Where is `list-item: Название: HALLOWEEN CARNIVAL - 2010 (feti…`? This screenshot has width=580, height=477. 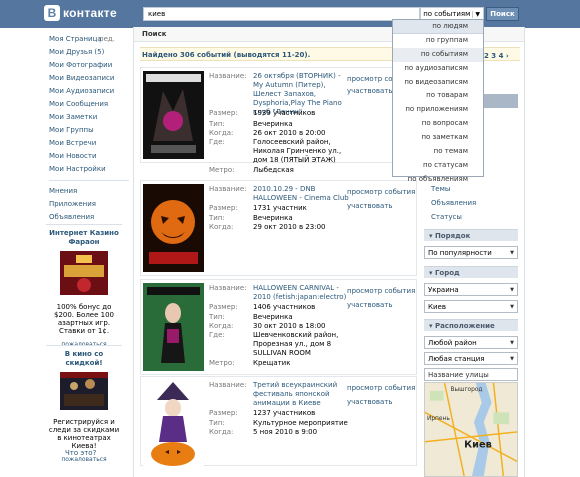 list-item: Название: HALLOWEEN CARNIVAL - 2010 (feti… is located at coordinates (278, 327).